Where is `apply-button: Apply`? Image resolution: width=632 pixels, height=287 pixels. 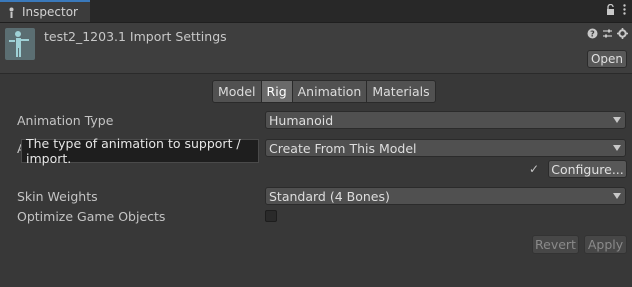
apply-button: Apply is located at coordinates (605, 244).